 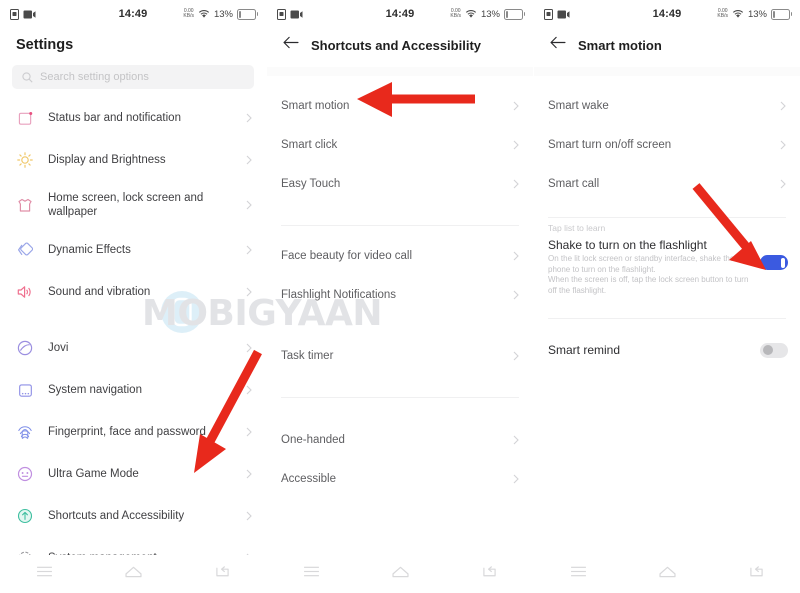 I want to click on list-item-label: Smart motion, so click(x=315, y=105).